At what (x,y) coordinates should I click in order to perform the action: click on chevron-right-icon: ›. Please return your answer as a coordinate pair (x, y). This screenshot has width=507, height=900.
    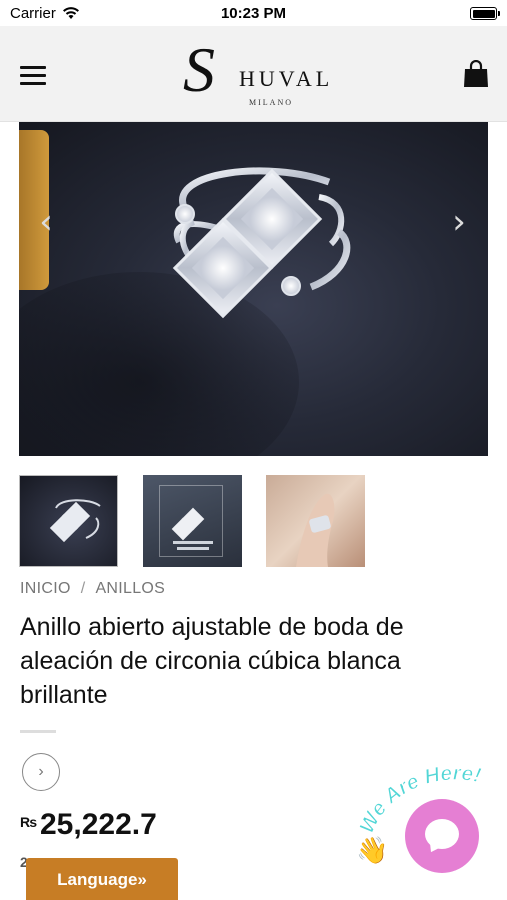
    Looking at the image, I should click on (41, 772).